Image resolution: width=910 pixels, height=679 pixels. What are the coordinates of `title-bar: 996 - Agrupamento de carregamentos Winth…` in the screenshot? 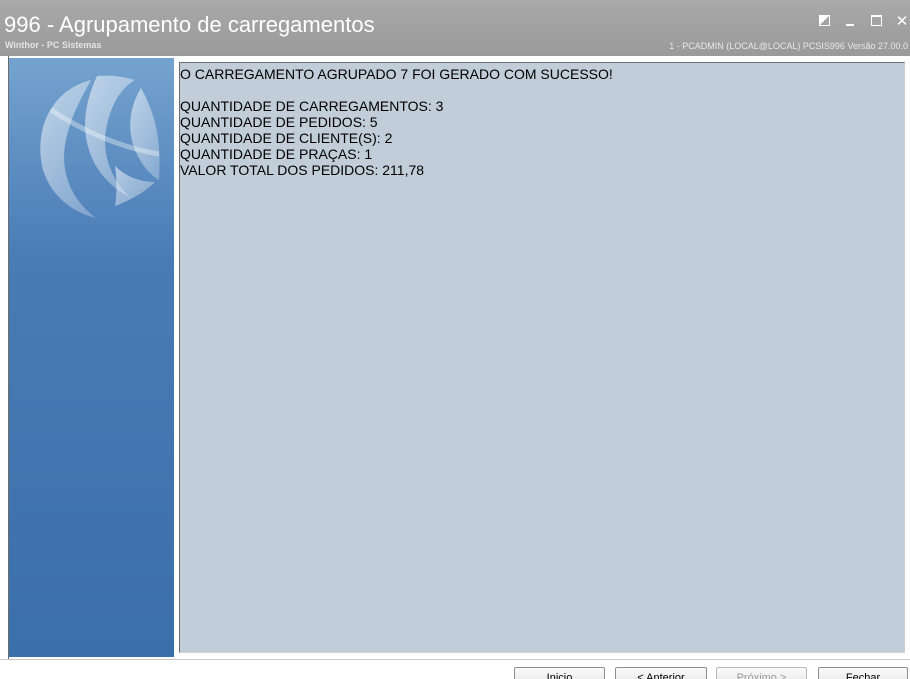 It's located at (455, 28).